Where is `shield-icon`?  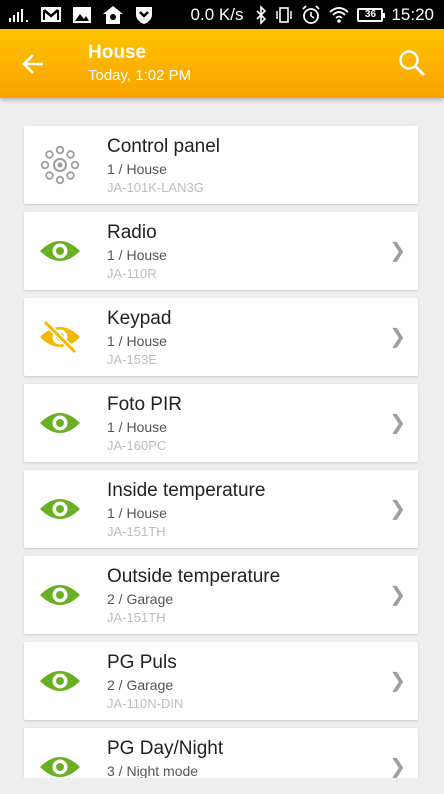 shield-icon is located at coordinates (144, 15).